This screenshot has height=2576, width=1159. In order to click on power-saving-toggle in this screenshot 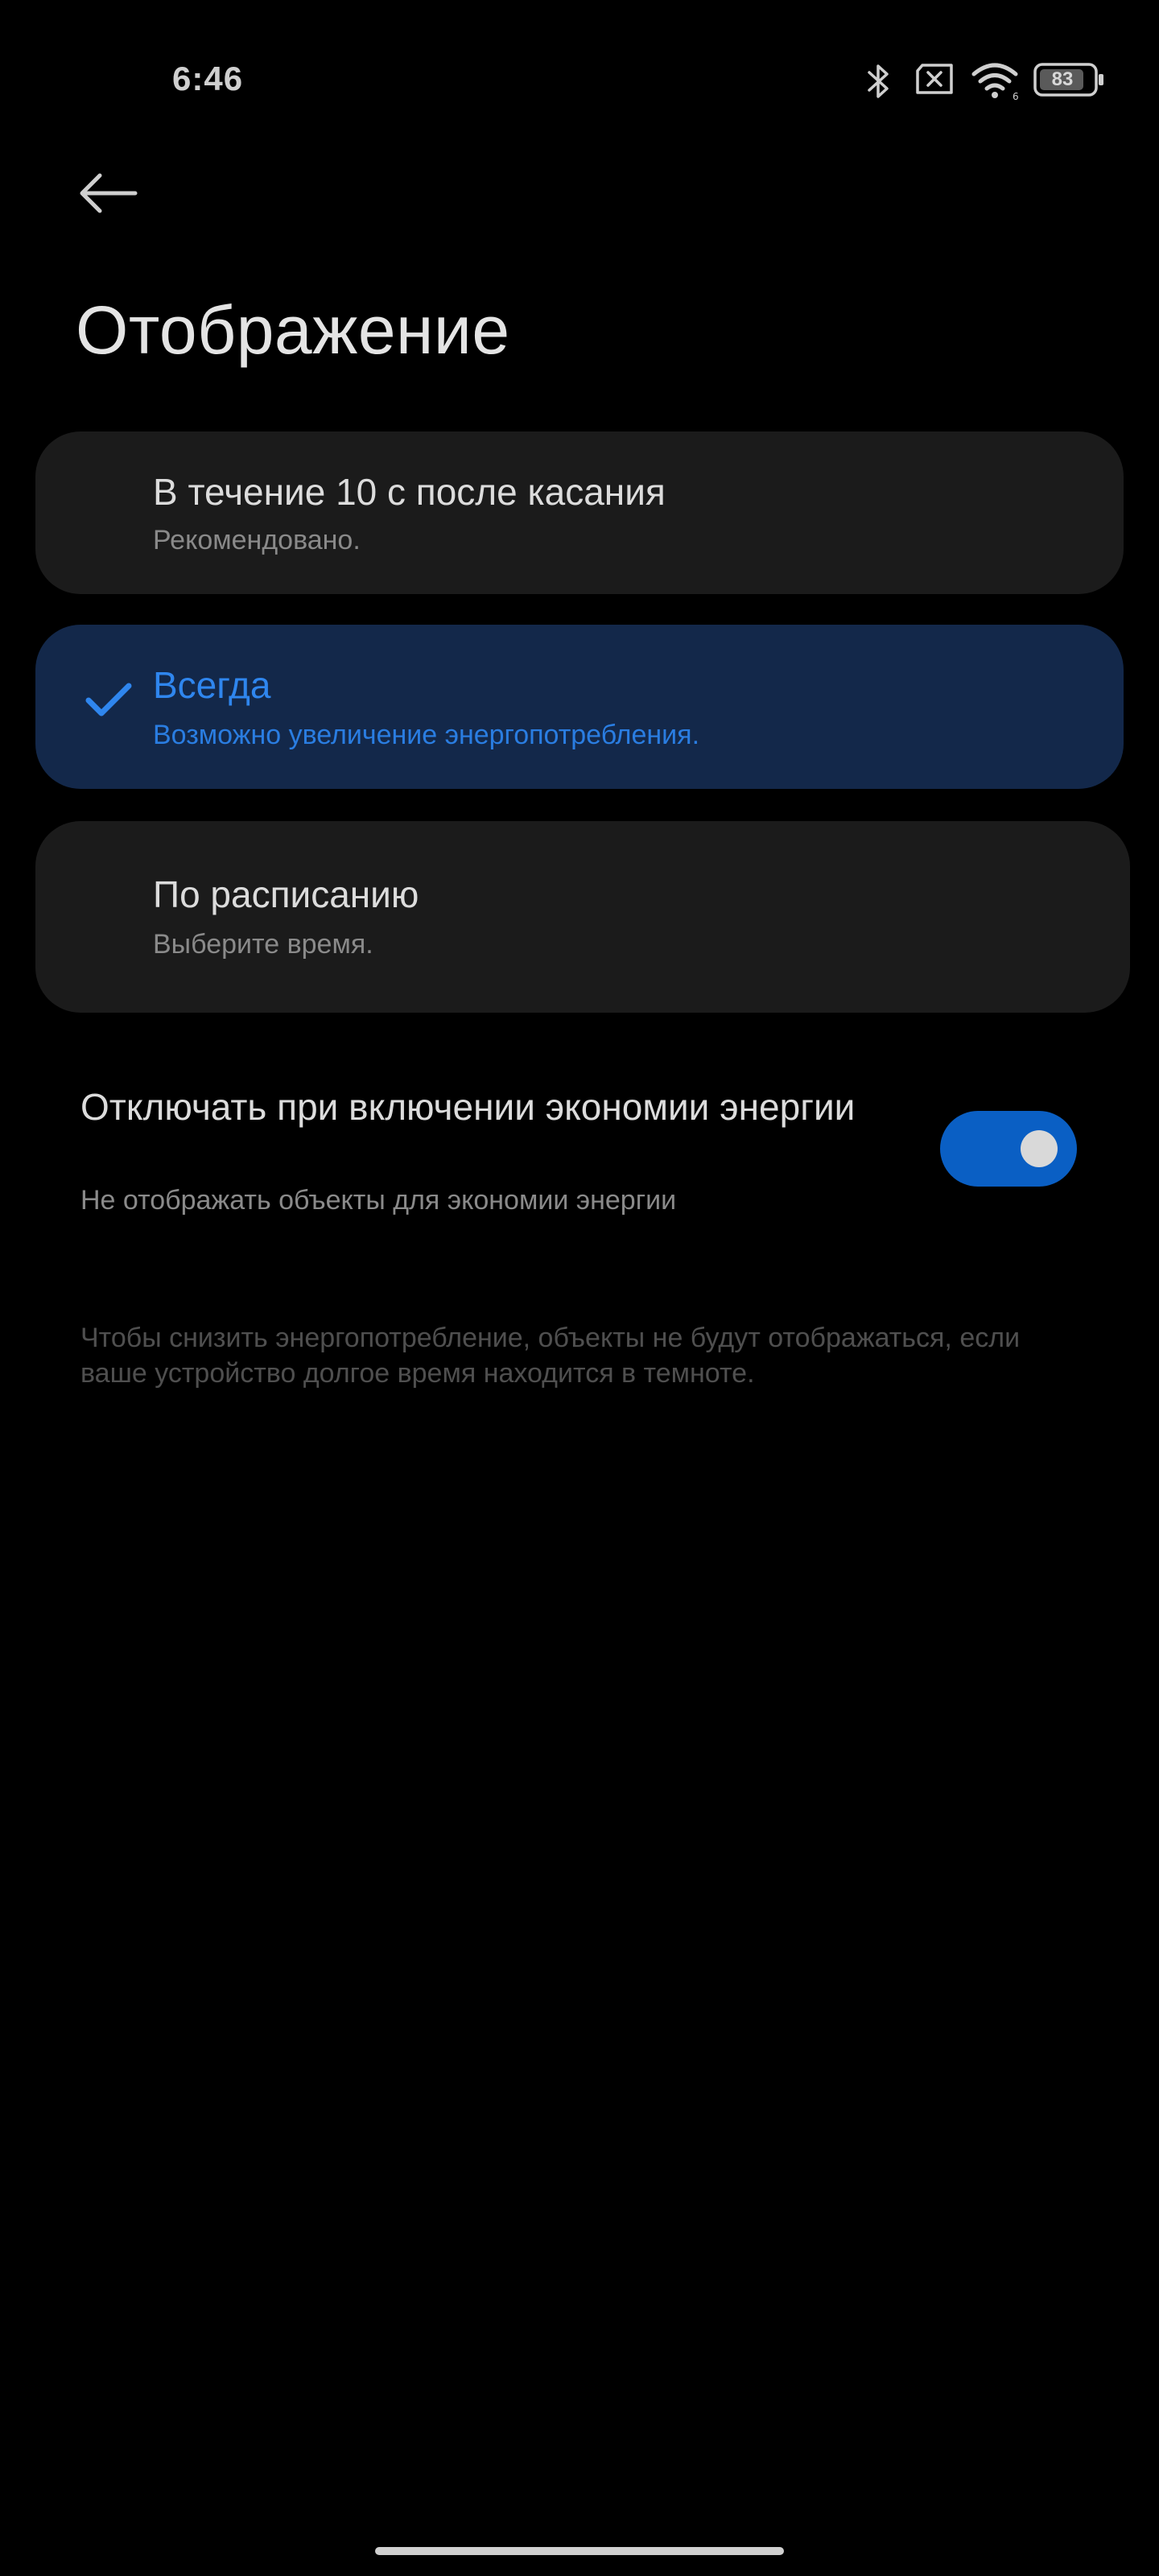, I will do `click(1008, 1149)`.